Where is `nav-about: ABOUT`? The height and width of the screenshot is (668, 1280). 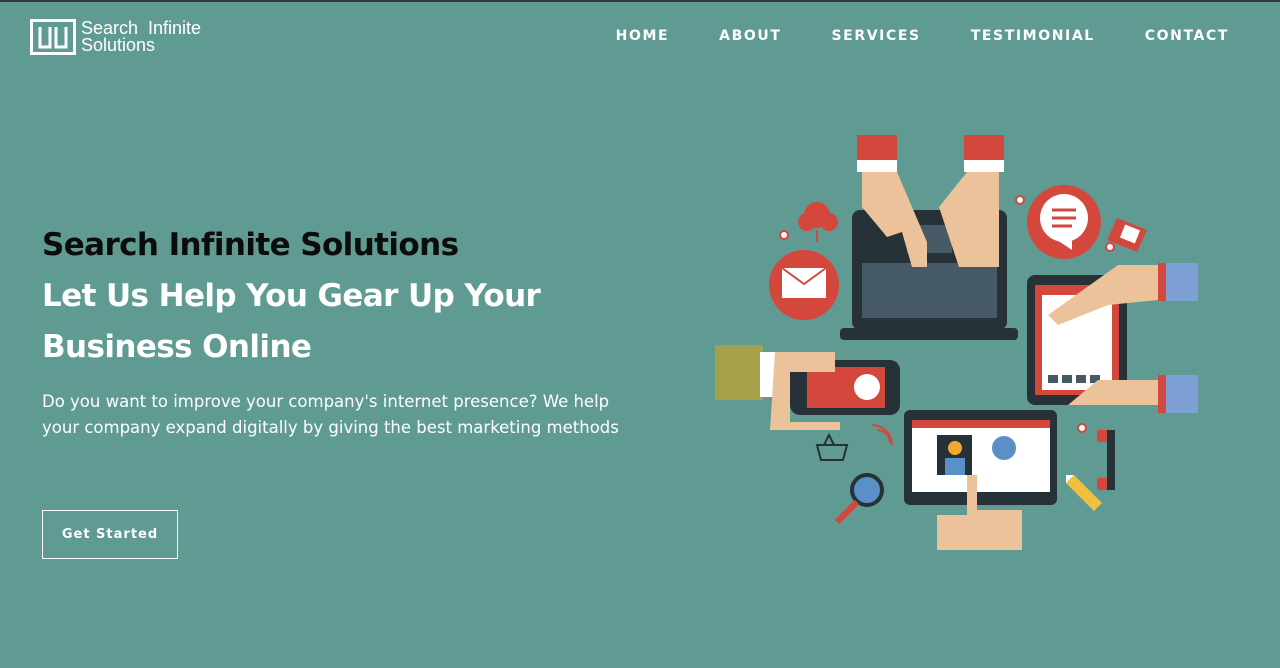 nav-about: ABOUT is located at coordinates (750, 36).